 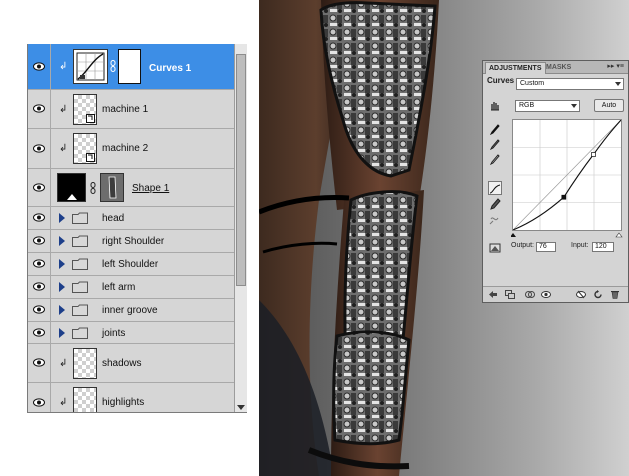 I want to click on pencil-tool-icon, so click(x=495, y=204).